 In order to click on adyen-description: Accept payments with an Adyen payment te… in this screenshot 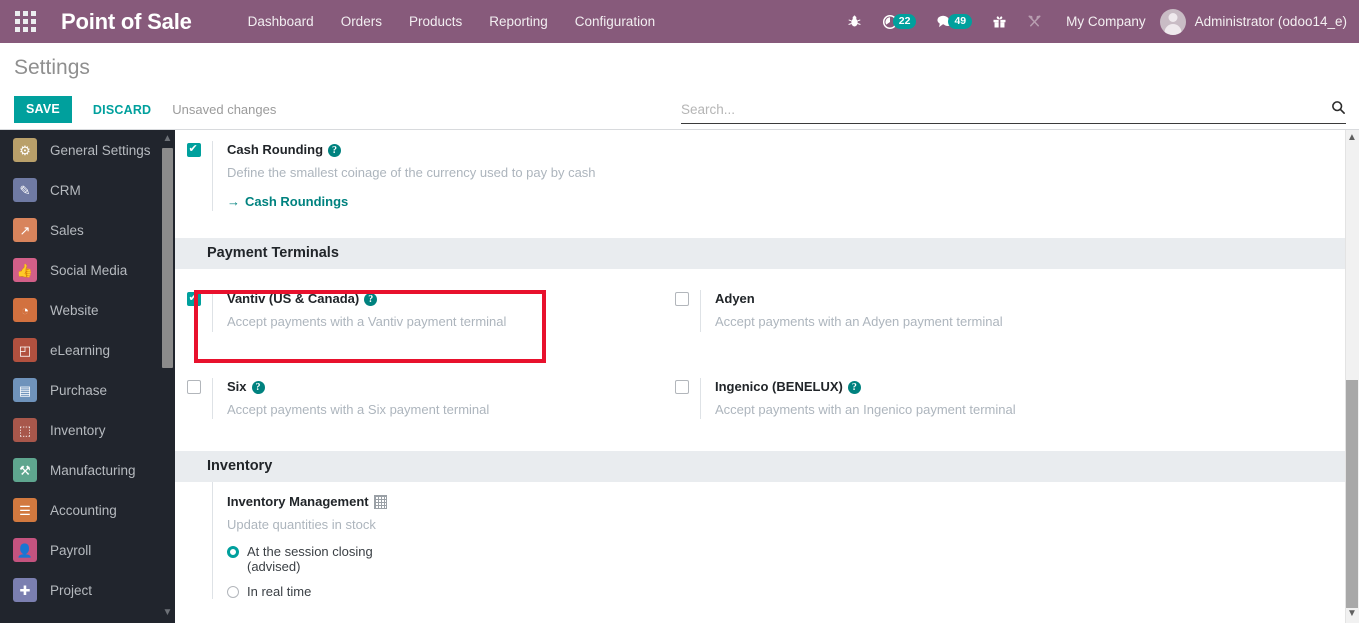, I will do `click(859, 322)`.